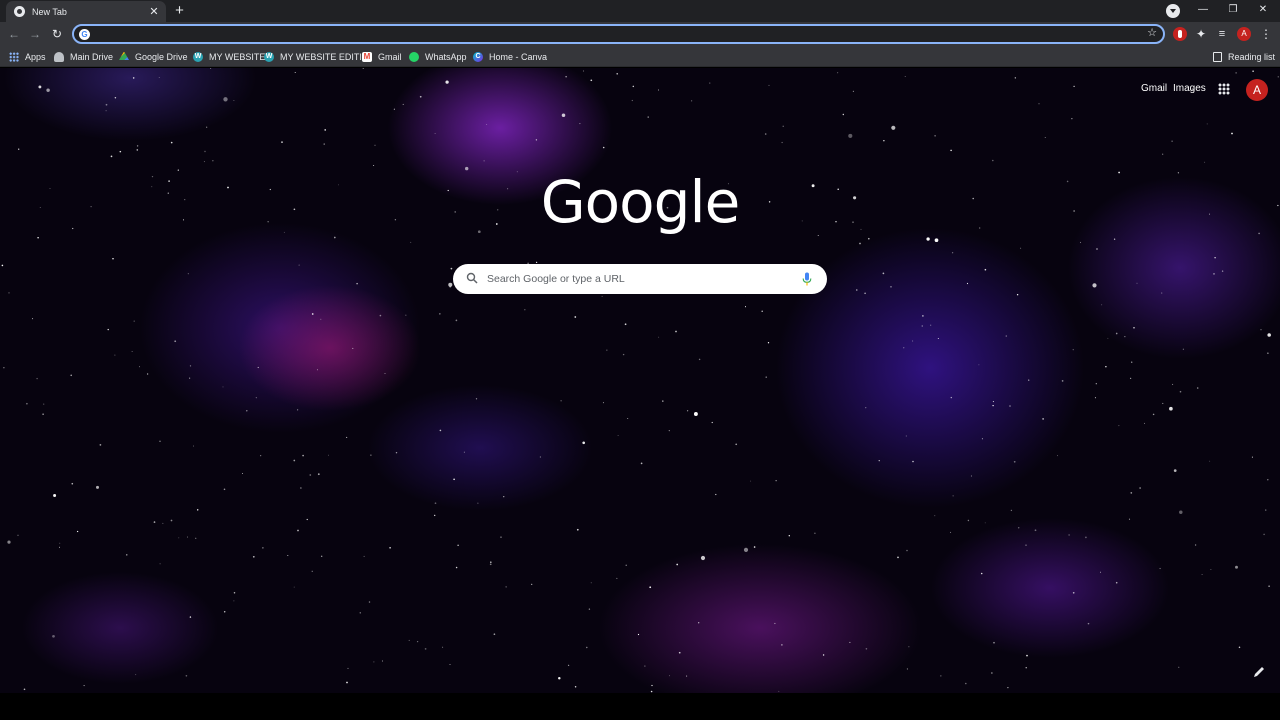 This screenshot has height=720, width=1280. I want to click on reload-button: ↻, so click(57, 34).